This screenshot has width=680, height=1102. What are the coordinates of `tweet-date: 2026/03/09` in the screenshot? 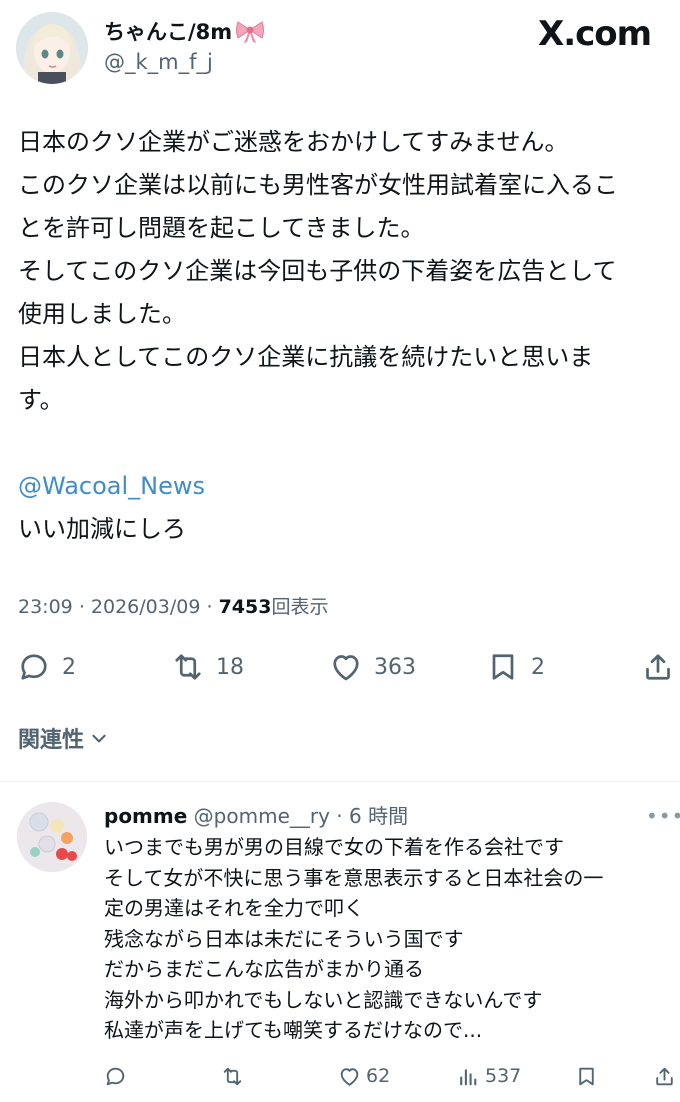 It's located at (146, 607).